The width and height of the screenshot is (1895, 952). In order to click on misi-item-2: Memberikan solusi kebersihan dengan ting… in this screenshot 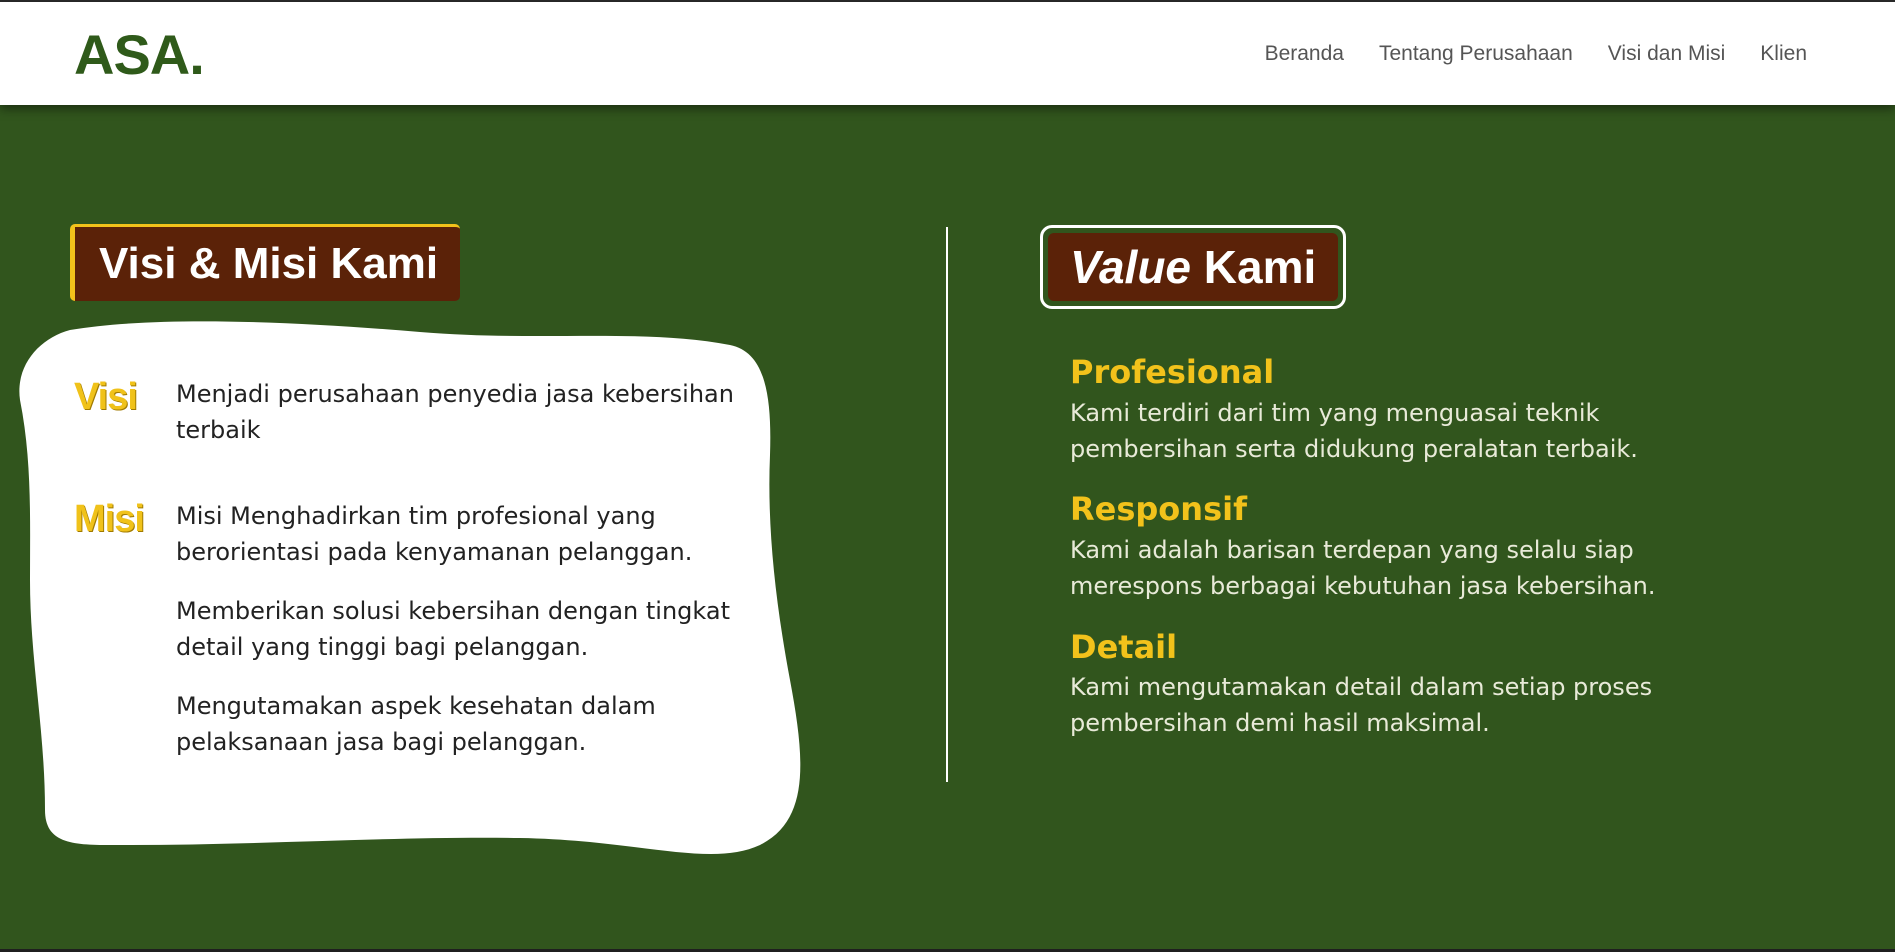, I will do `click(453, 629)`.